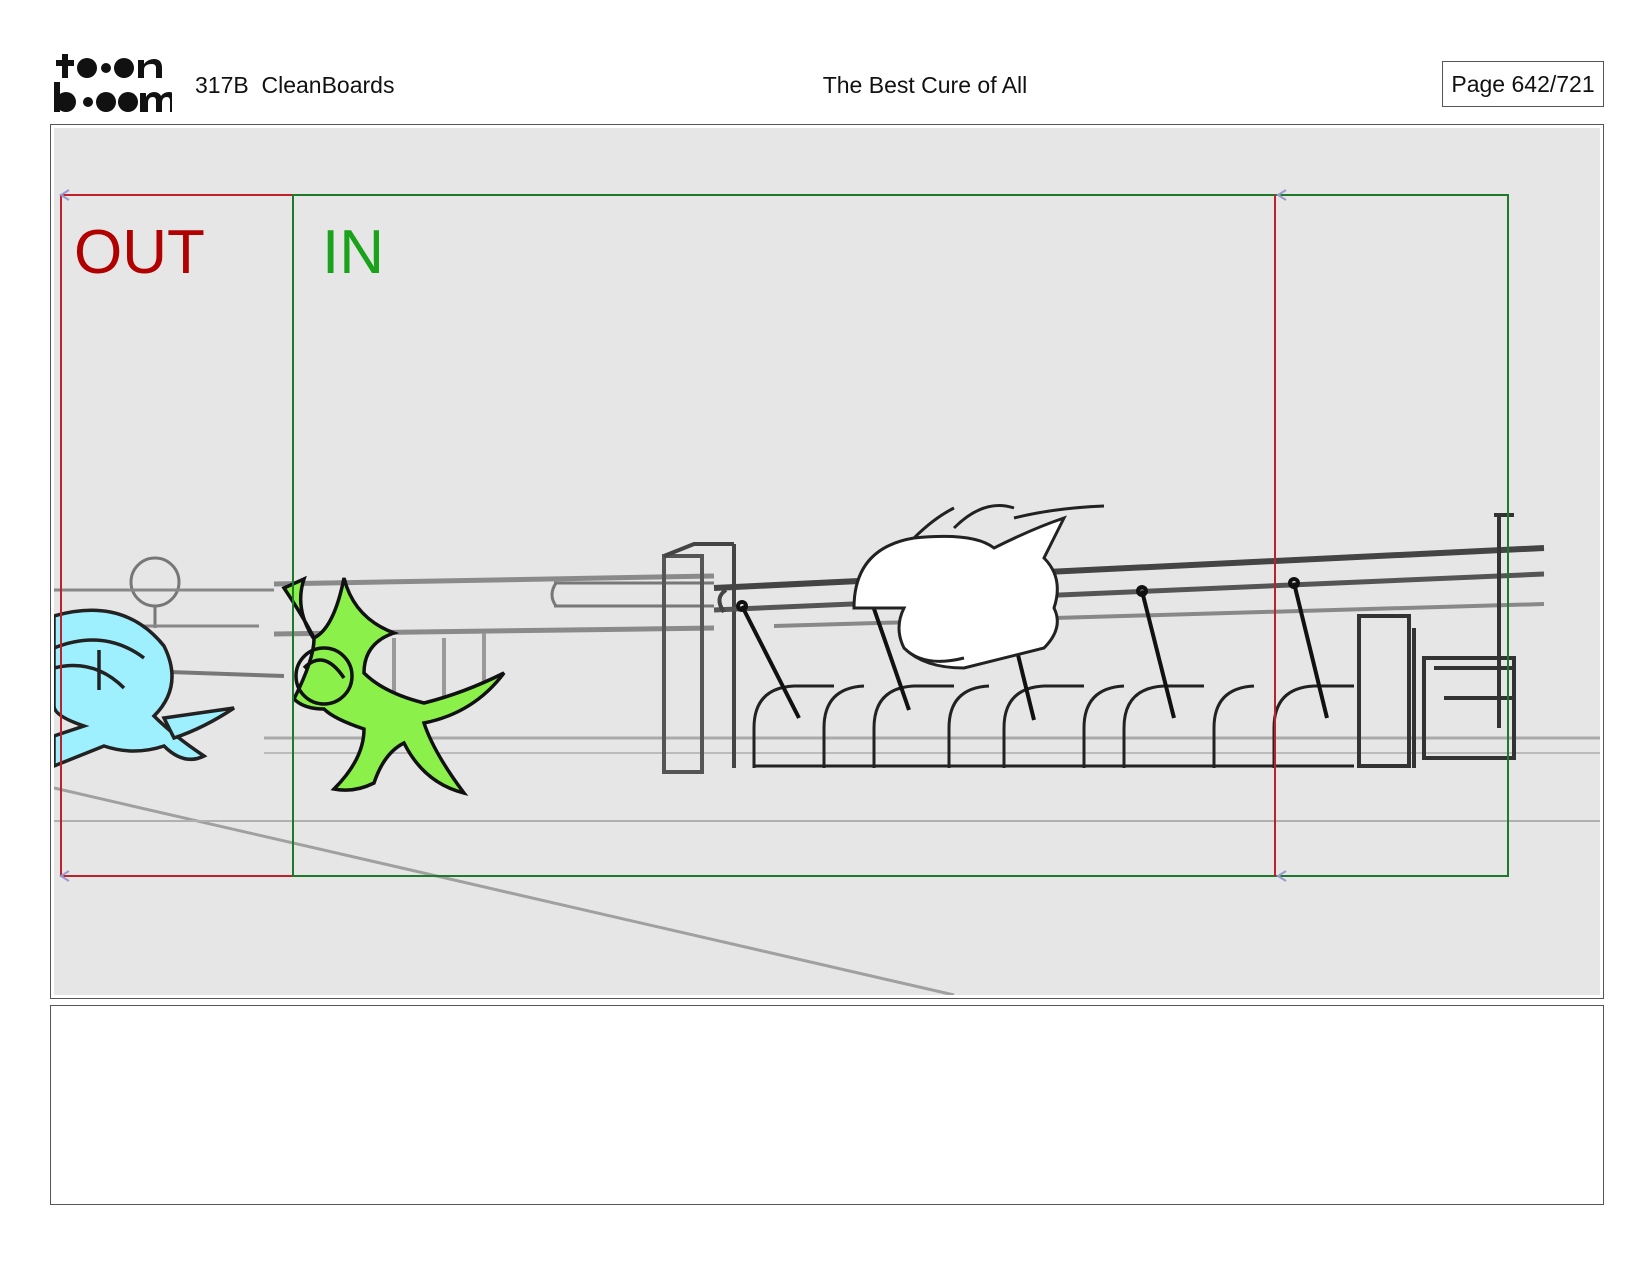  I want to click on floor-line, so click(504, 890).